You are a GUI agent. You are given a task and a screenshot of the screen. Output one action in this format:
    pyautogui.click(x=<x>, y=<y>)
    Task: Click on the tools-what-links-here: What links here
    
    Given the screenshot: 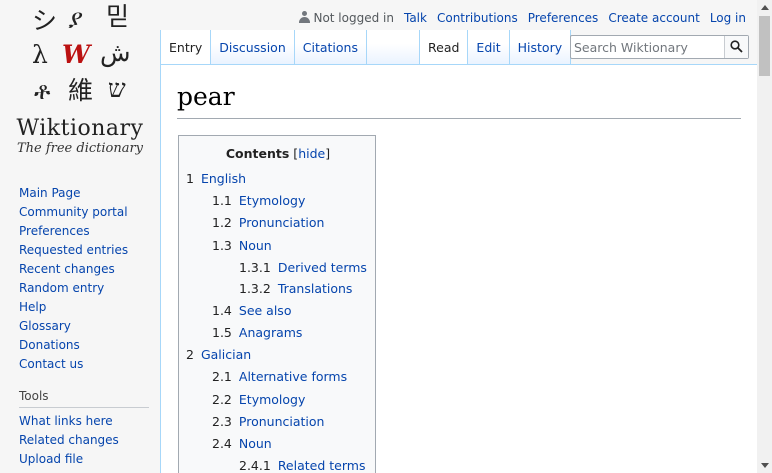 What is the action you would take?
    pyautogui.click(x=66, y=421)
    